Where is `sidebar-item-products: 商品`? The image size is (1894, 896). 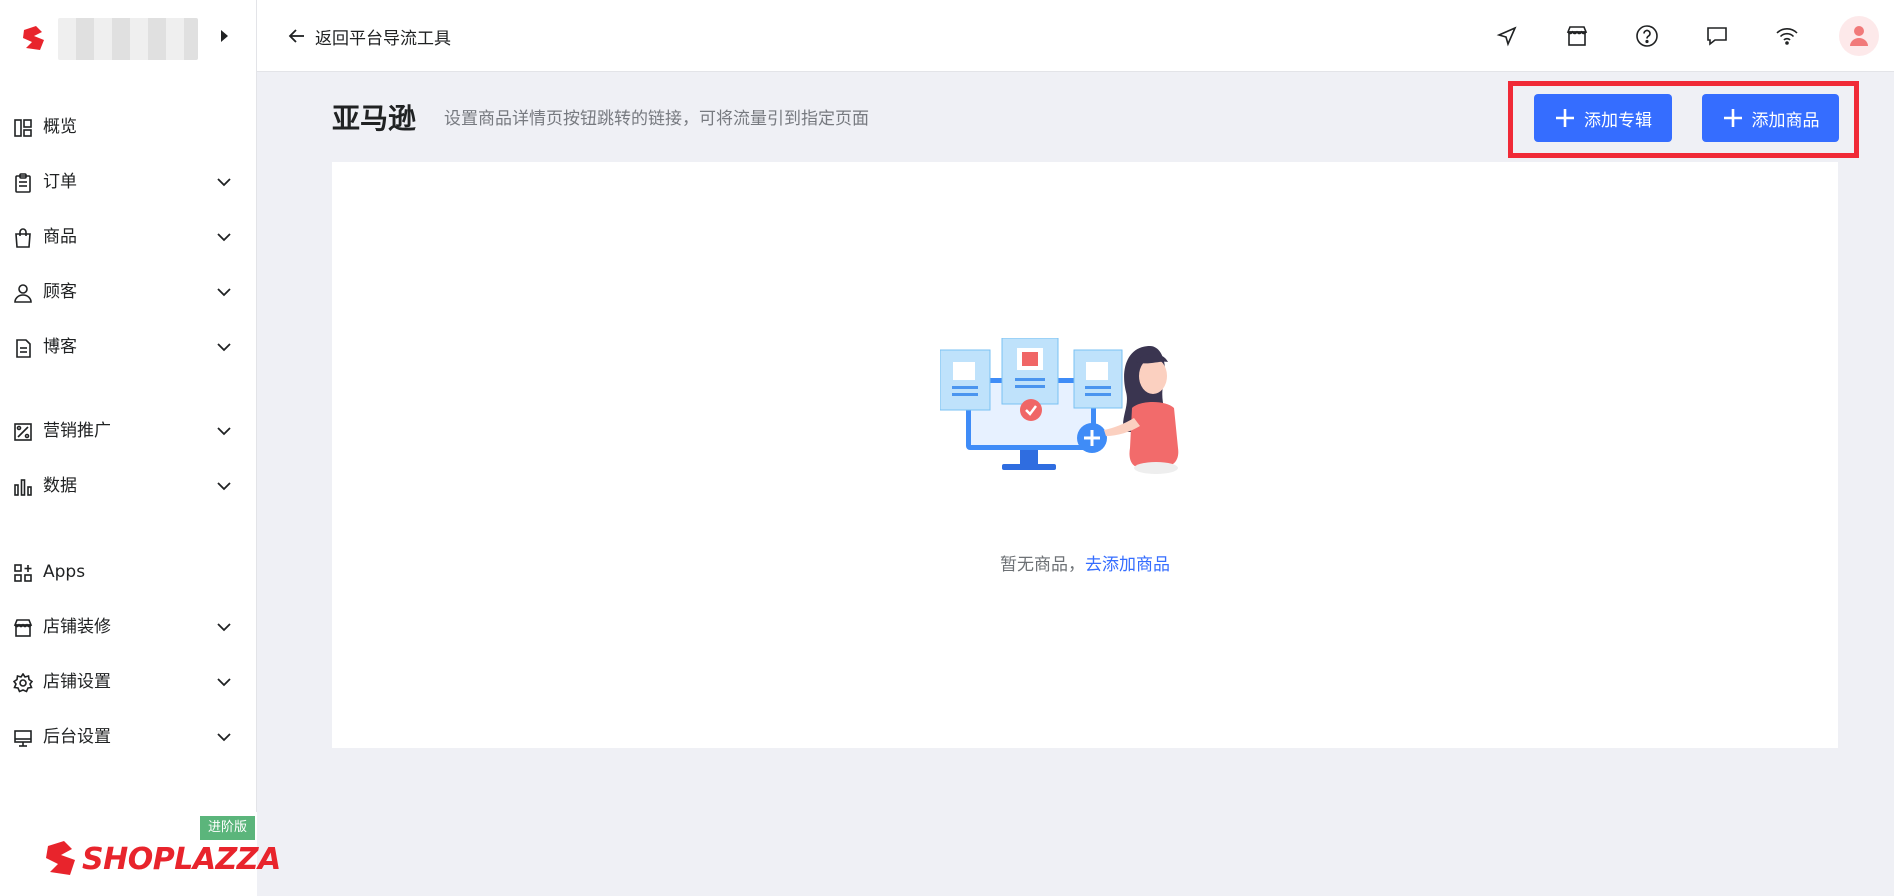
sidebar-item-products: 商品 is located at coordinates (128, 237).